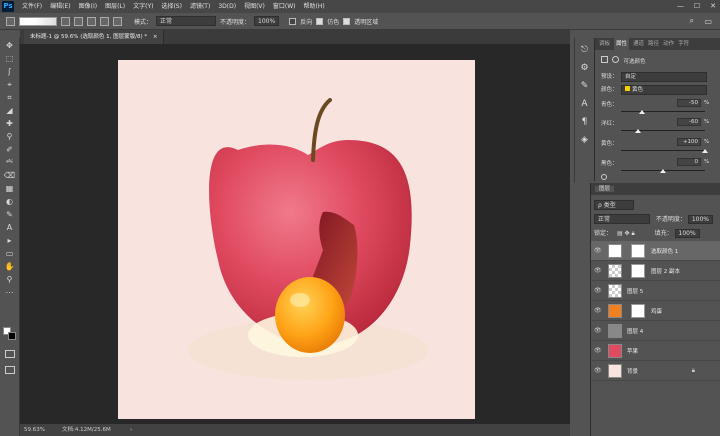 The height and width of the screenshot is (436, 720). I want to click on lock-position-icon: ✥, so click(627, 233).